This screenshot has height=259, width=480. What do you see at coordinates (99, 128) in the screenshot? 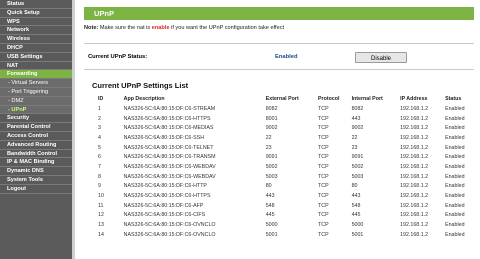
I see `cell-id: 3` at bounding box center [99, 128].